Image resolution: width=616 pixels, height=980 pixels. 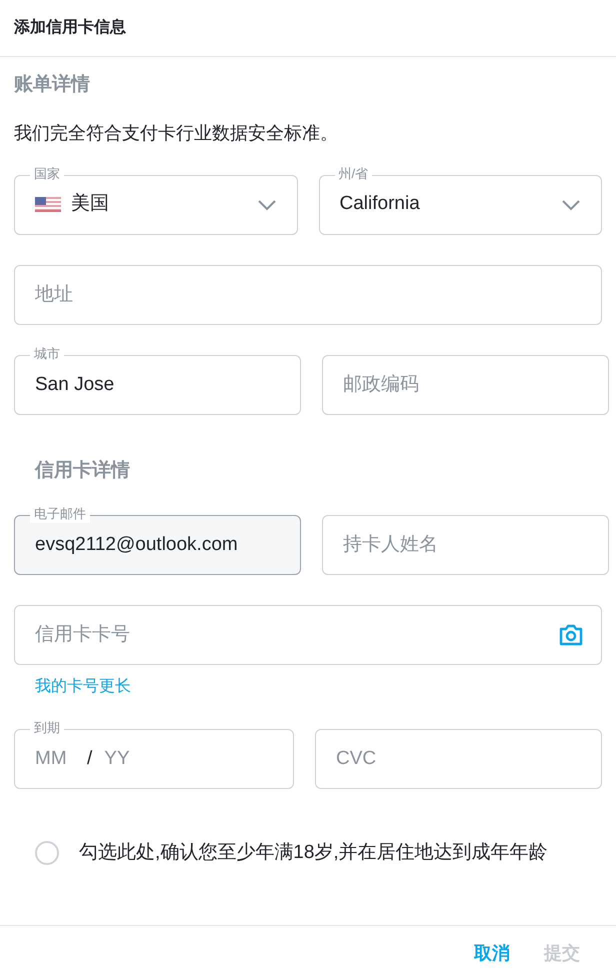 I want to click on input-field: CVC, so click(x=458, y=759).